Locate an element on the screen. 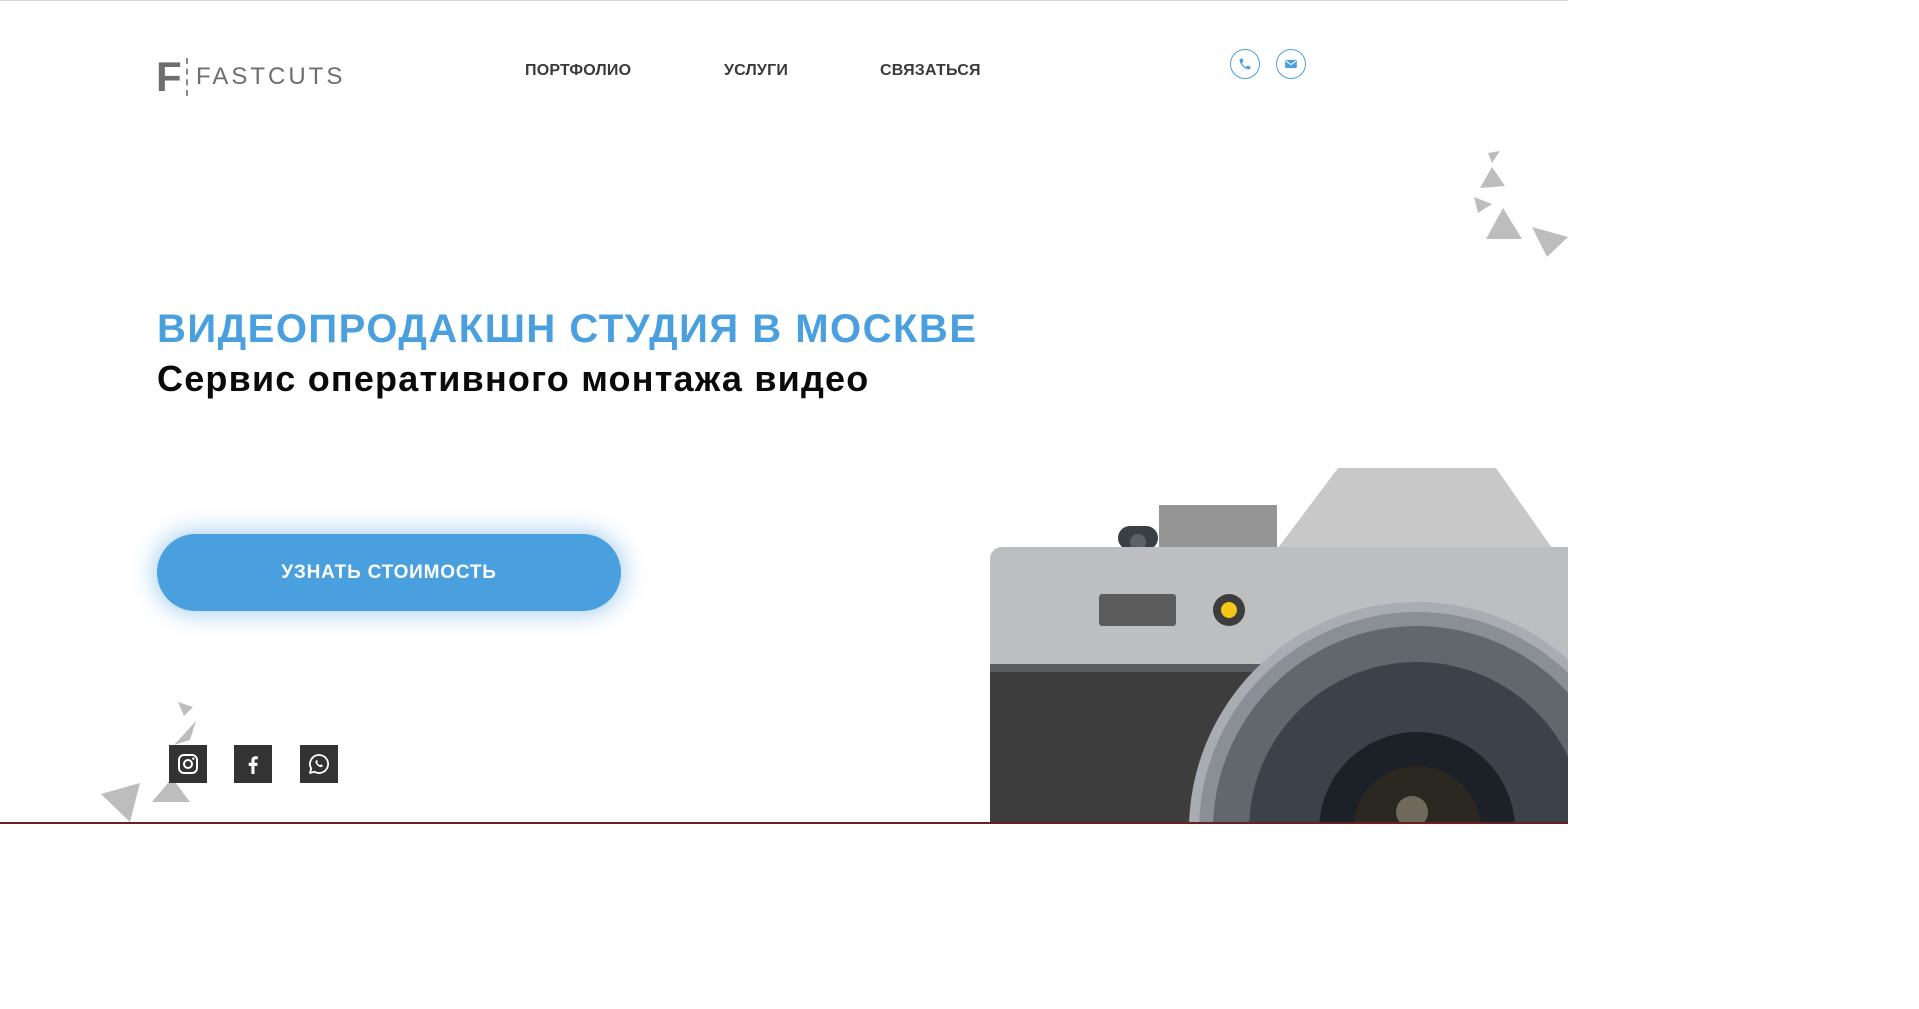 The width and height of the screenshot is (1919, 1009). bottom-divider is located at coordinates (784, 823).